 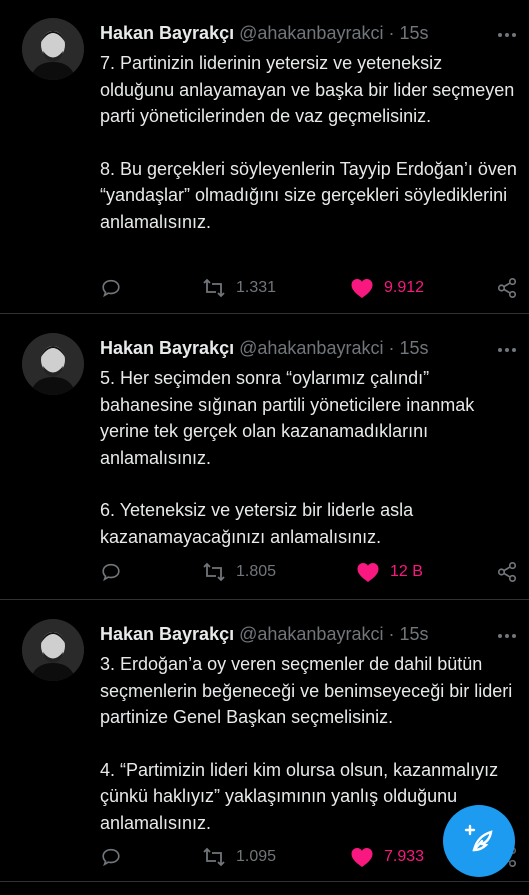 What do you see at coordinates (256, 287) in the screenshot?
I see `retweet-count: 1.331` at bounding box center [256, 287].